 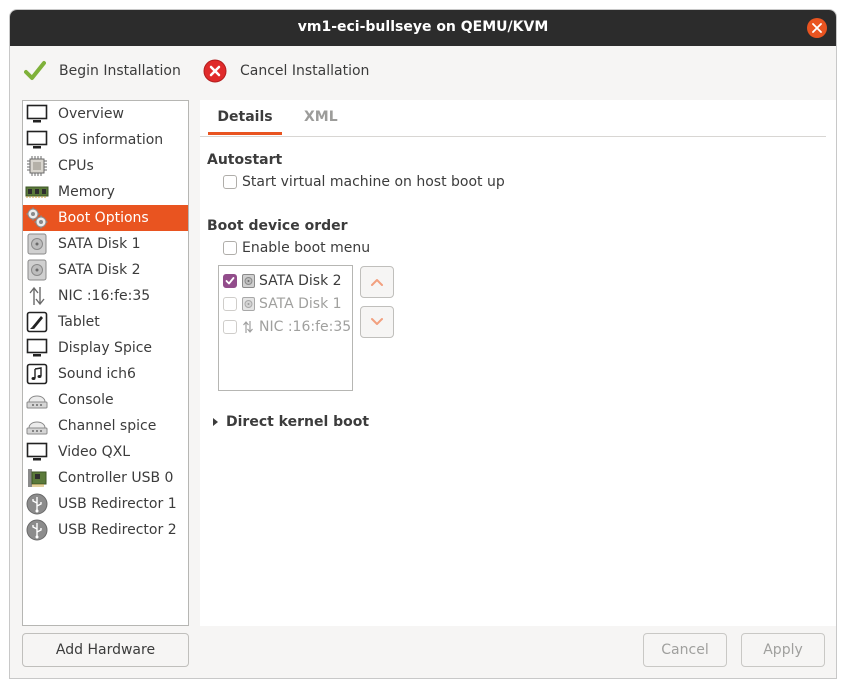 I want to click on autostart-heading: Autostart, so click(x=245, y=160).